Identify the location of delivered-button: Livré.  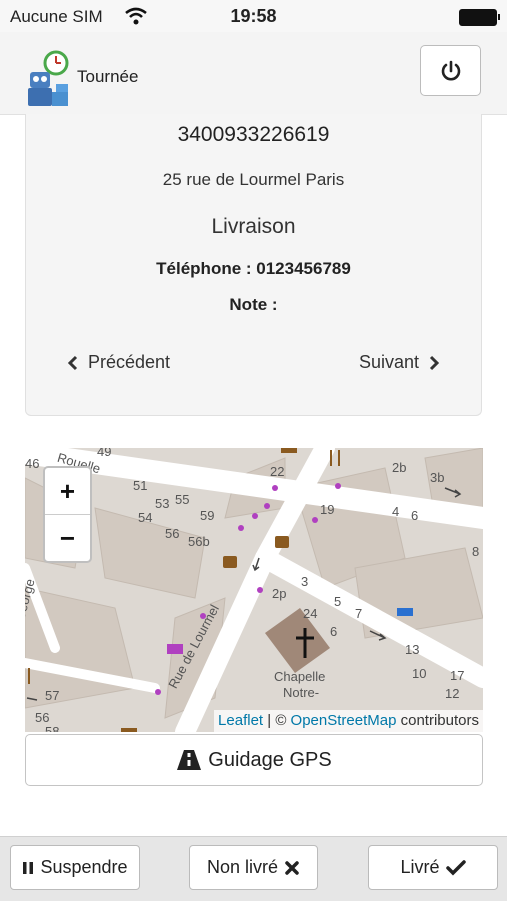
(433, 867).